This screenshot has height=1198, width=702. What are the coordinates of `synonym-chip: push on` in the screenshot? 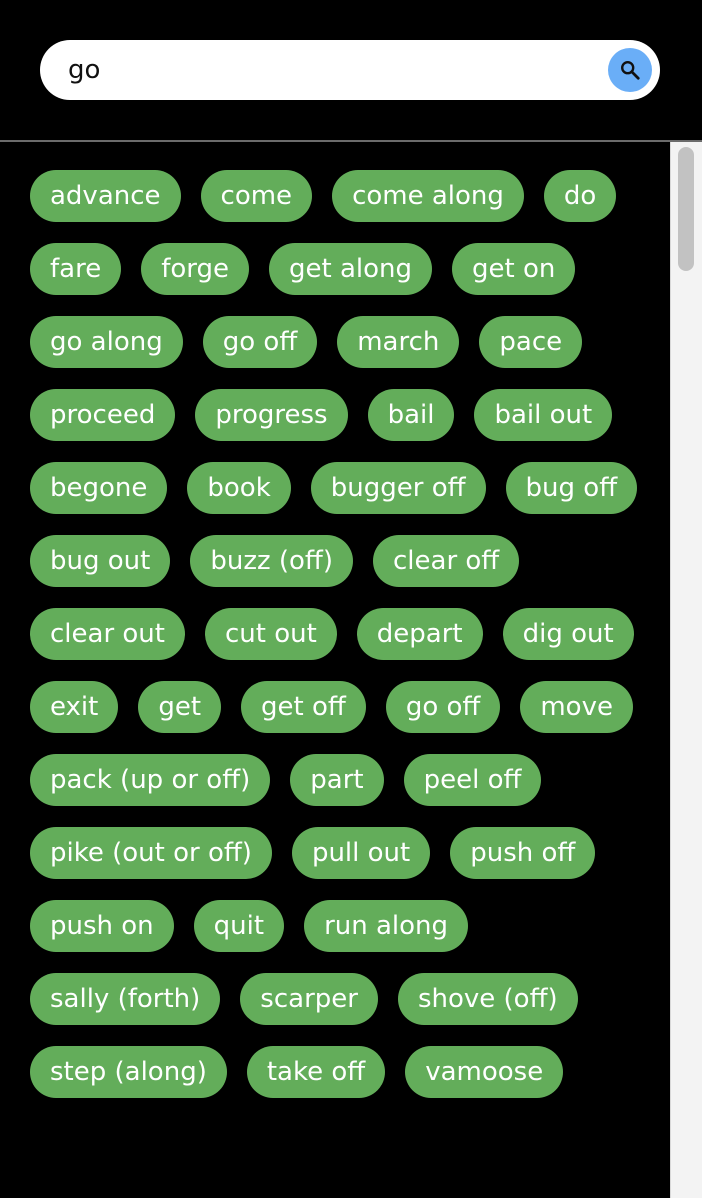 It's located at (102, 926).